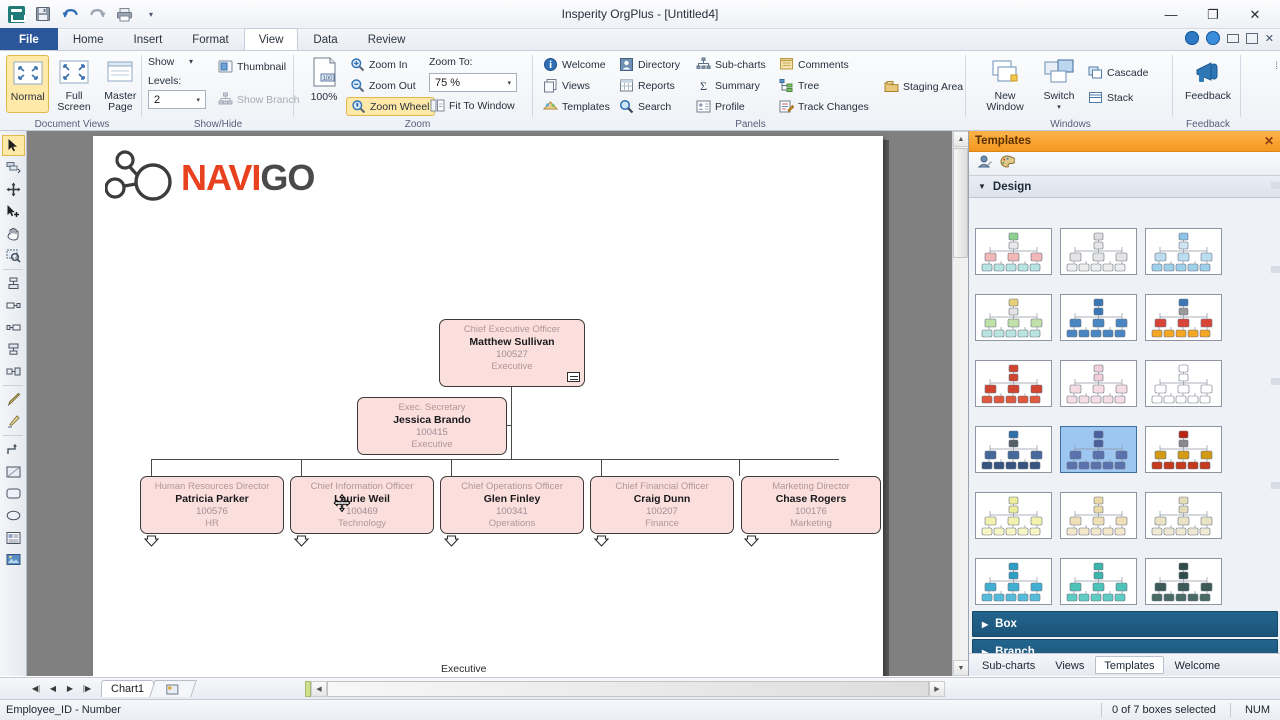  What do you see at coordinates (1171, 15) in the screenshot?
I see `minimize-button: —` at bounding box center [1171, 15].